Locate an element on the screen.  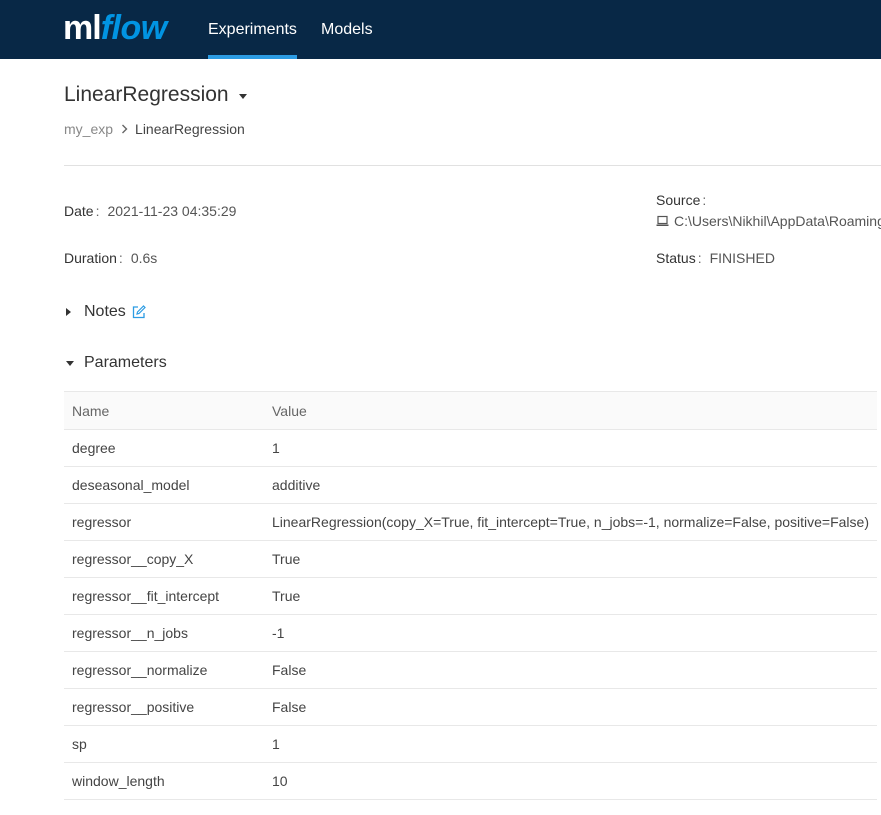
table-row: regressor__n_jobs -1 is located at coordinates (470, 633).